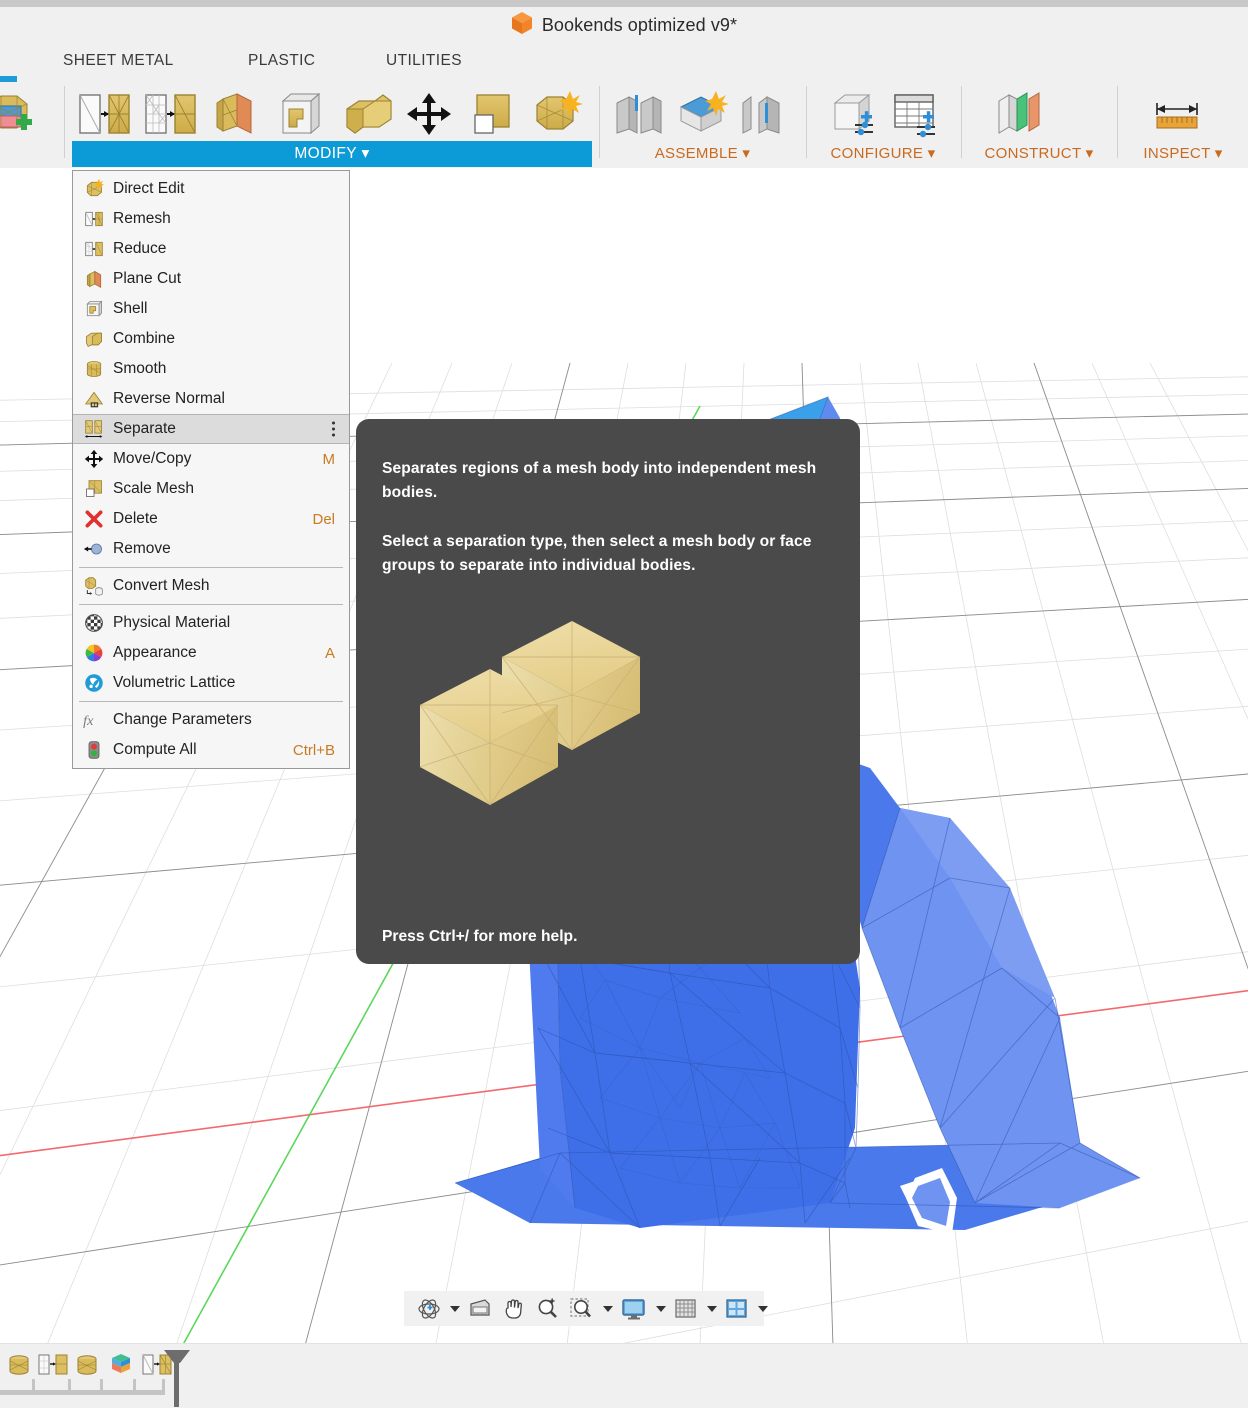 This screenshot has height=1408, width=1248. What do you see at coordinates (514, 1308) in the screenshot?
I see `pan-hand-icon` at bounding box center [514, 1308].